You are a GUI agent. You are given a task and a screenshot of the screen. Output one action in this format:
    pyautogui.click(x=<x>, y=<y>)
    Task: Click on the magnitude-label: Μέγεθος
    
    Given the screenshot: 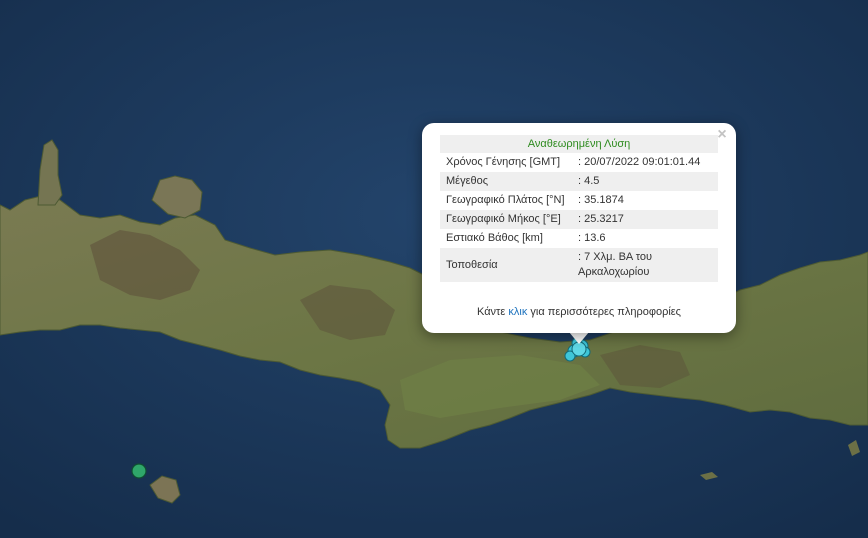 What is the action you would take?
    pyautogui.click(x=506, y=181)
    